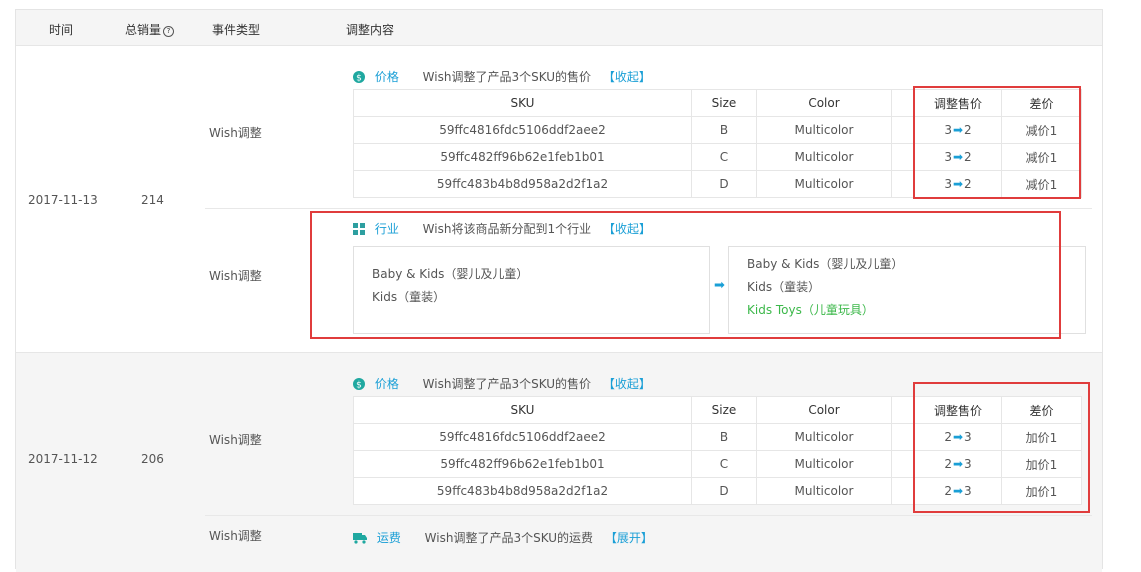 The height and width of the screenshot is (572, 1141). Describe the element at coordinates (236, 30) in the screenshot. I see `header-event-type: 事件类型` at that location.